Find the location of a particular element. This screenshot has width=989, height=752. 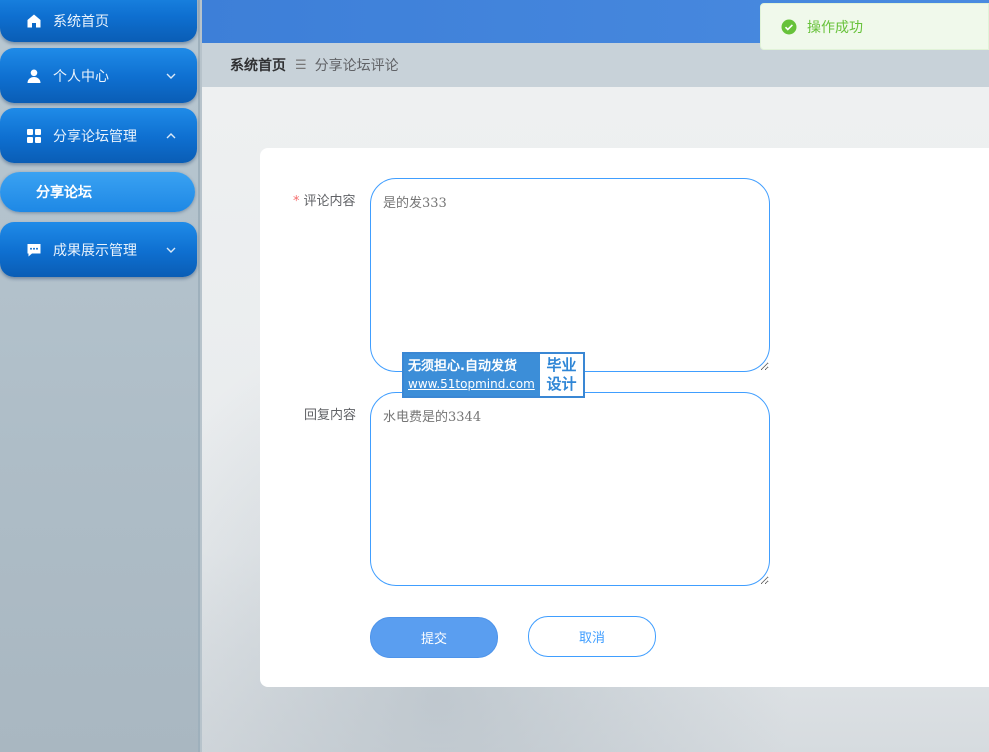

user-icon is located at coordinates (34, 76).